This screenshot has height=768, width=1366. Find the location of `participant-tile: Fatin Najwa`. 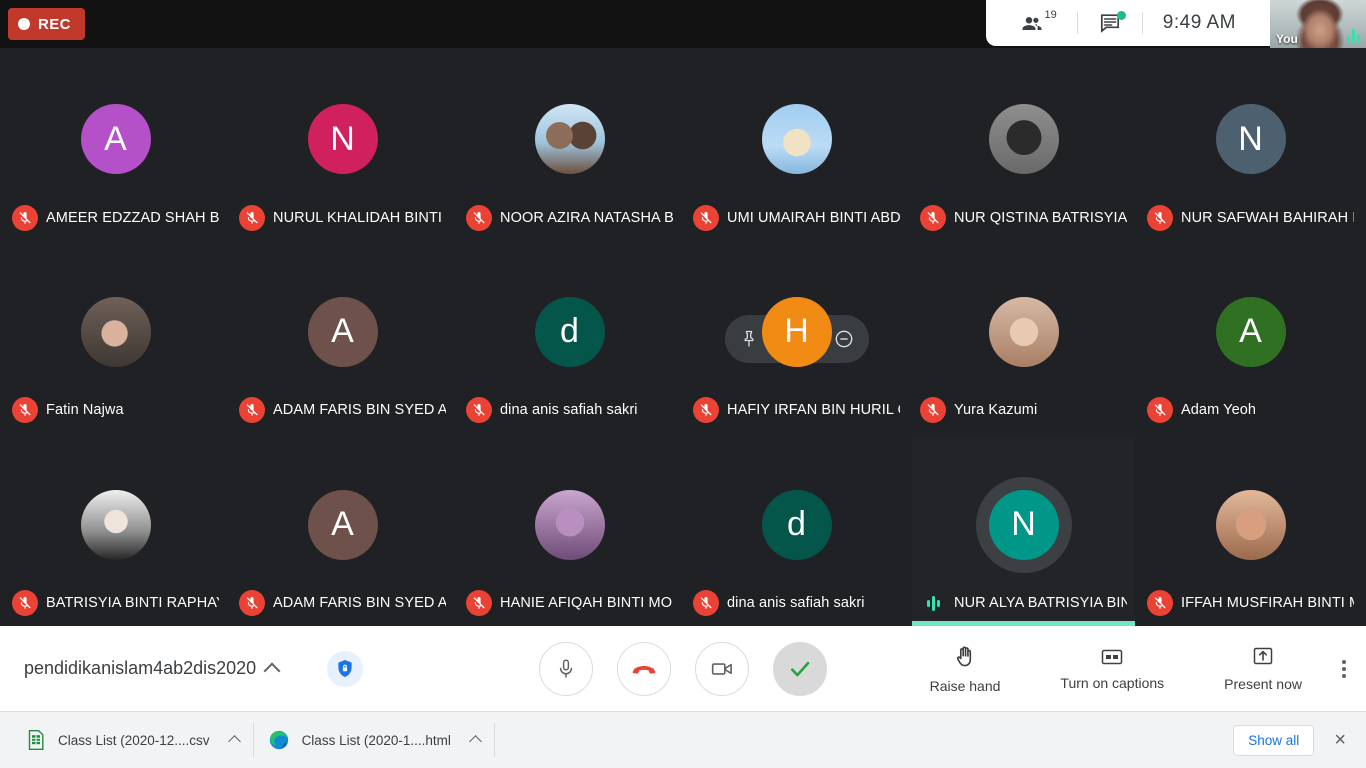

participant-tile: Fatin Najwa is located at coordinates (115, 339).